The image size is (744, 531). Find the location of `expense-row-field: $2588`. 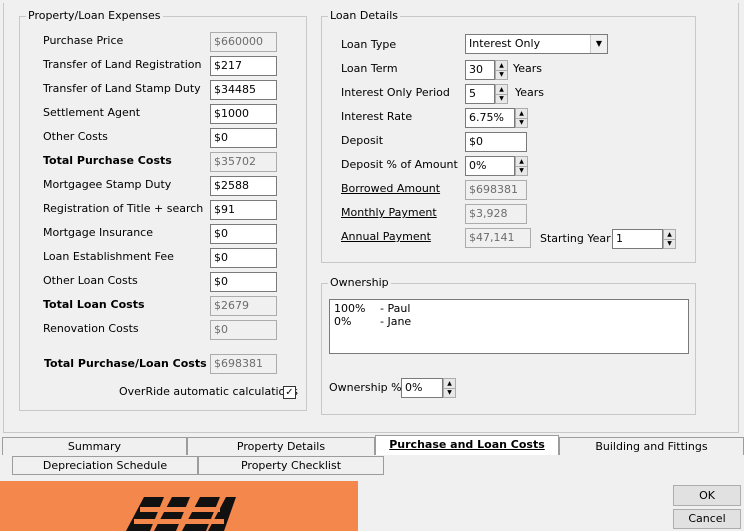

expense-row-field: $2588 is located at coordinates (243, 186).